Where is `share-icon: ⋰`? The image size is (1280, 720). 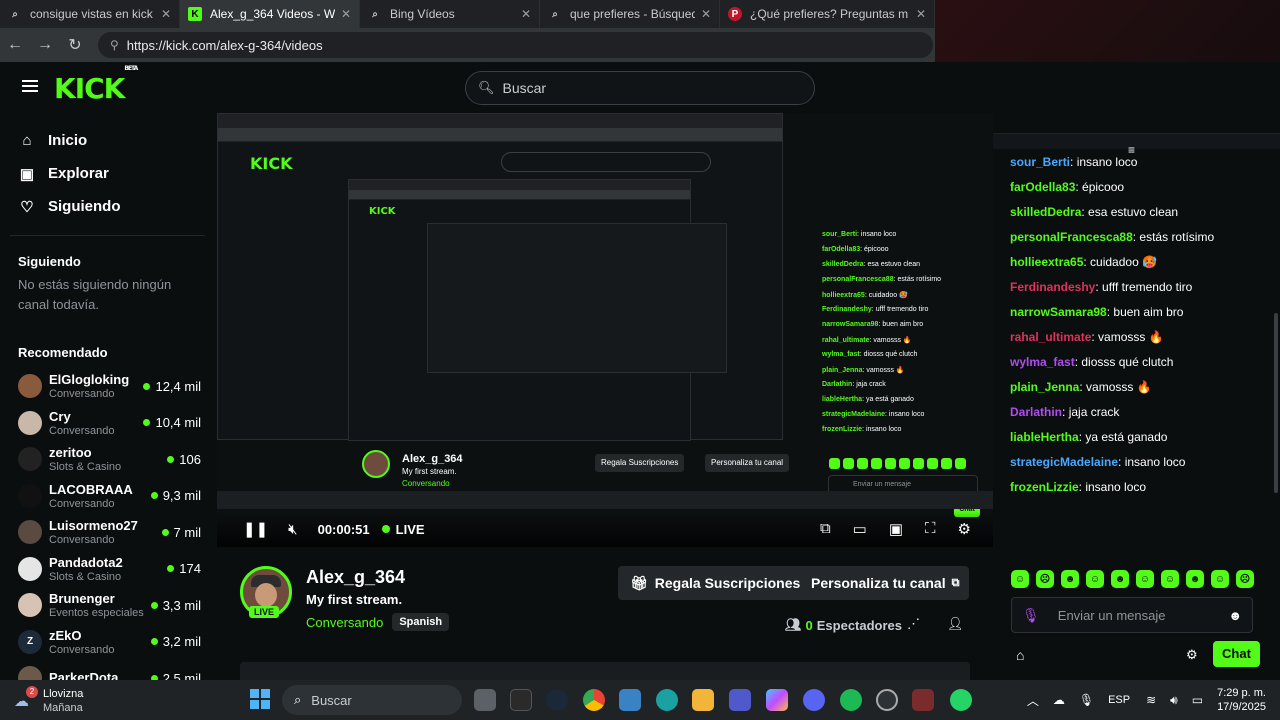
share-icon: ⋰ is located at coordinates (913, 624).